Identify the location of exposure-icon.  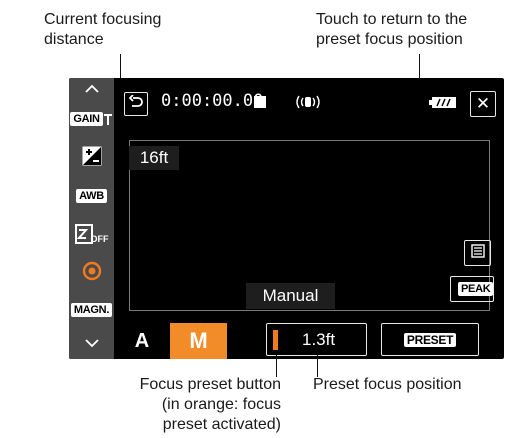
(92, 158).